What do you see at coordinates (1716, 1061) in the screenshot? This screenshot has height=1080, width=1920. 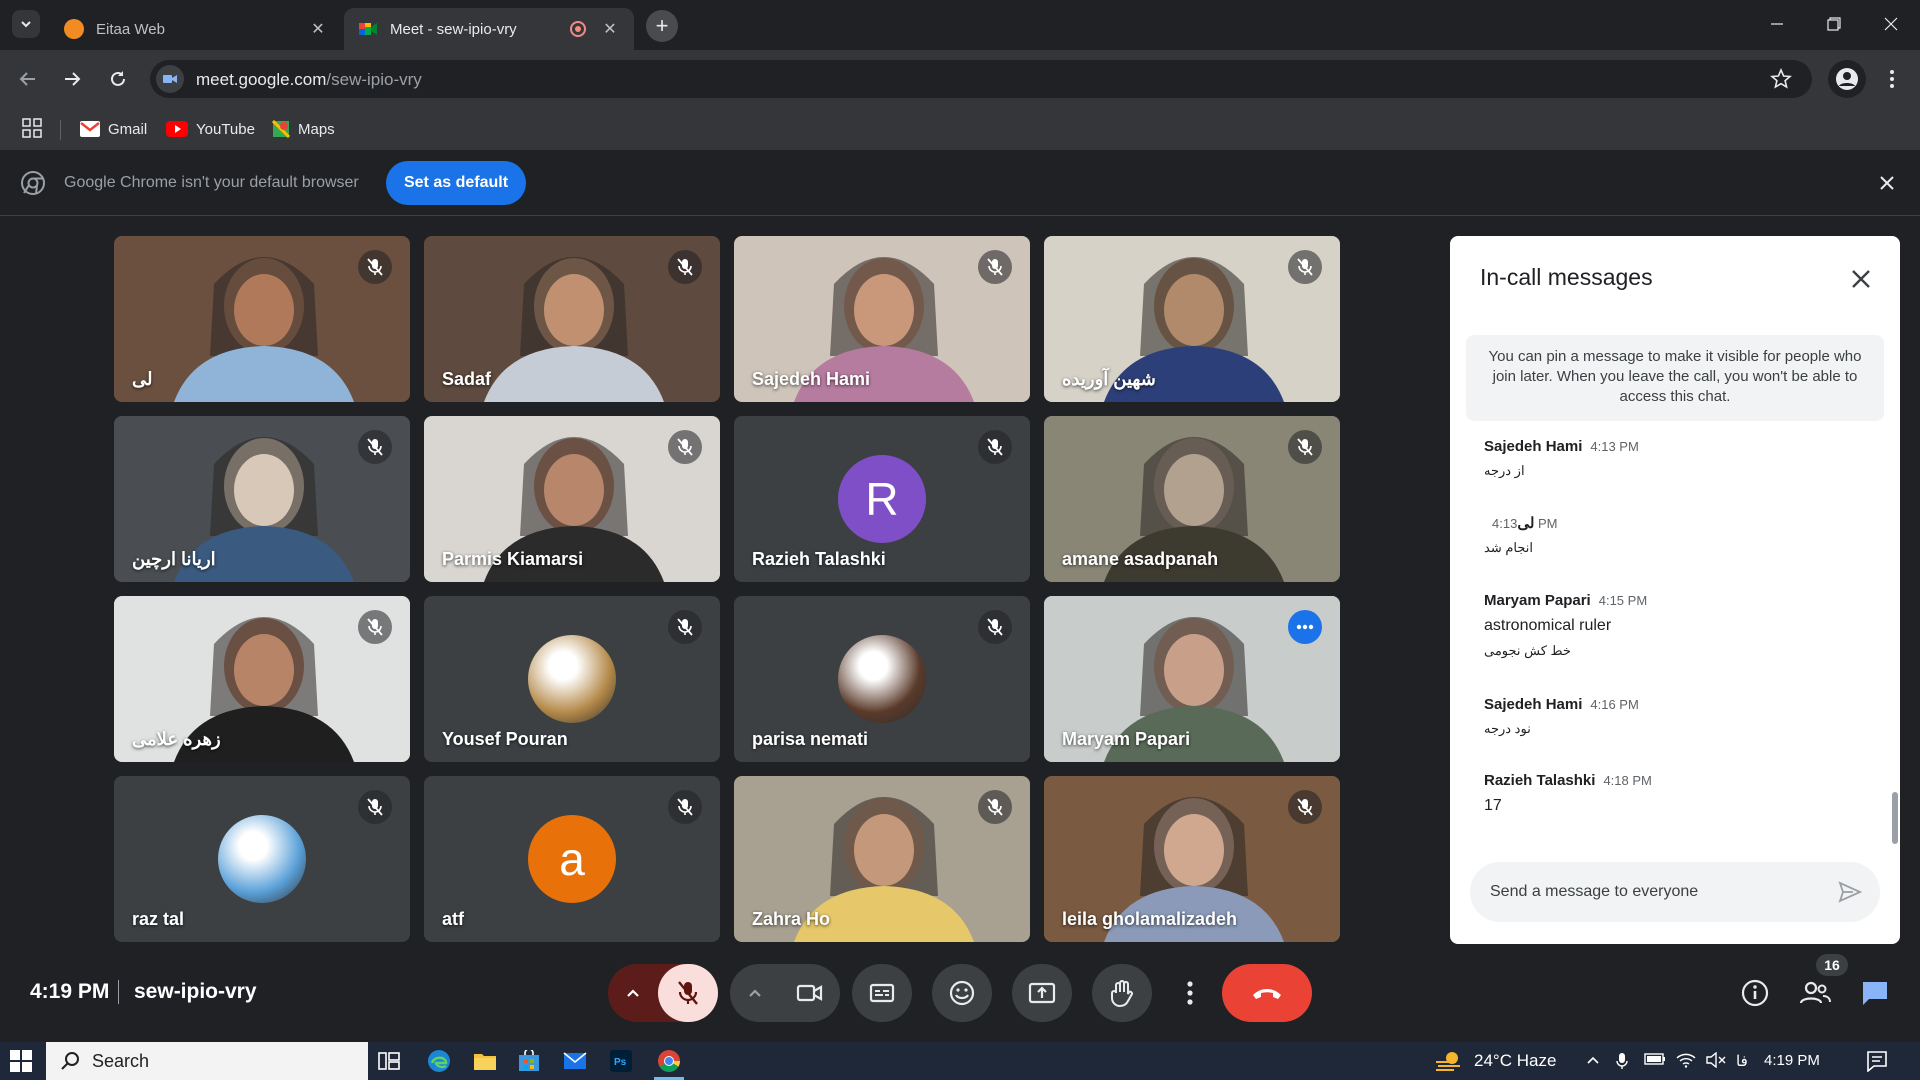 I see `volume-muted-icon` at bounding box center [1716, 1061].